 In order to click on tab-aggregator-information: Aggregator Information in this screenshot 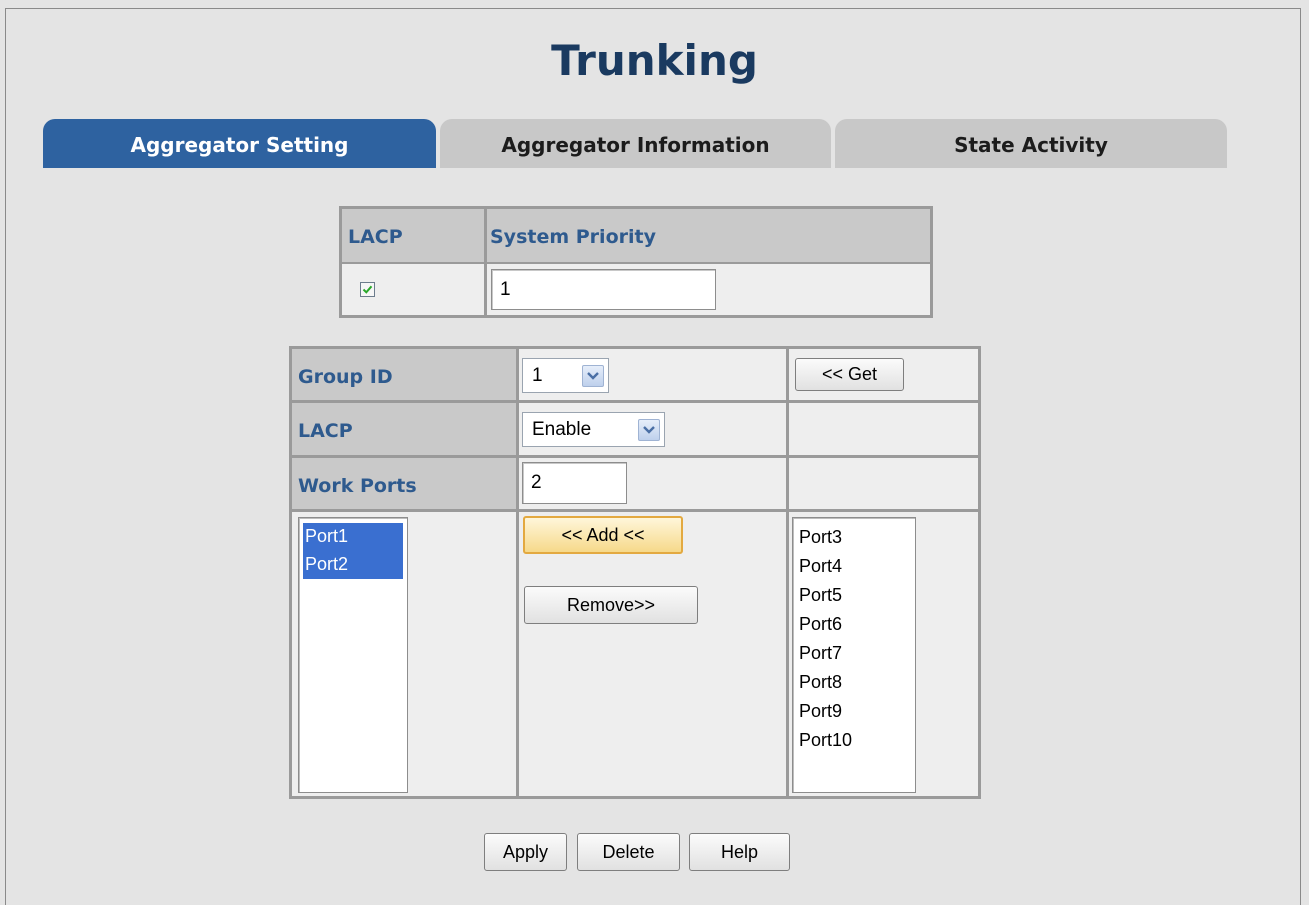, I will do `click(635, 143)`.